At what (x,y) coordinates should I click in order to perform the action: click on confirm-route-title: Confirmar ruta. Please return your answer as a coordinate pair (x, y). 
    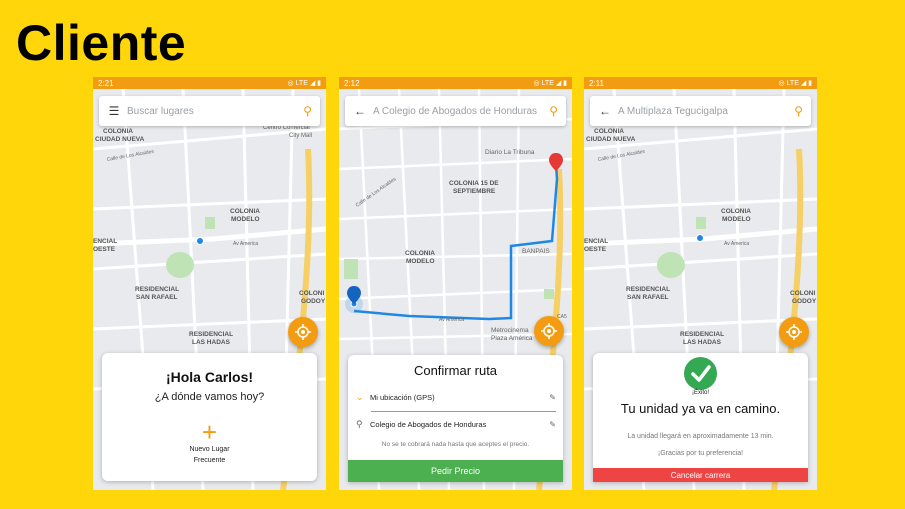
    Looking at the image, I should click on (455, 370).